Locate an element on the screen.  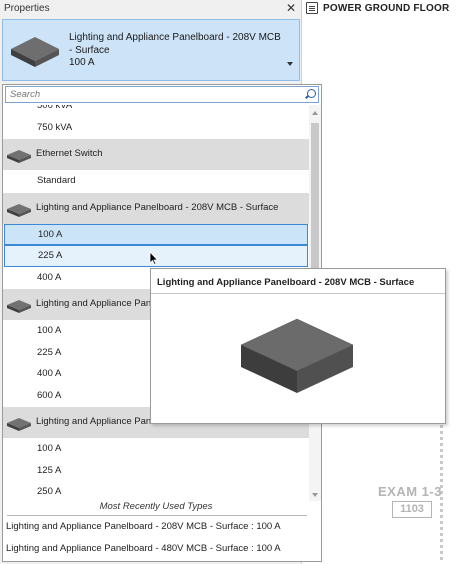
view-tab: POWER GROUND FLOOR is located at coordinates (377, 8).